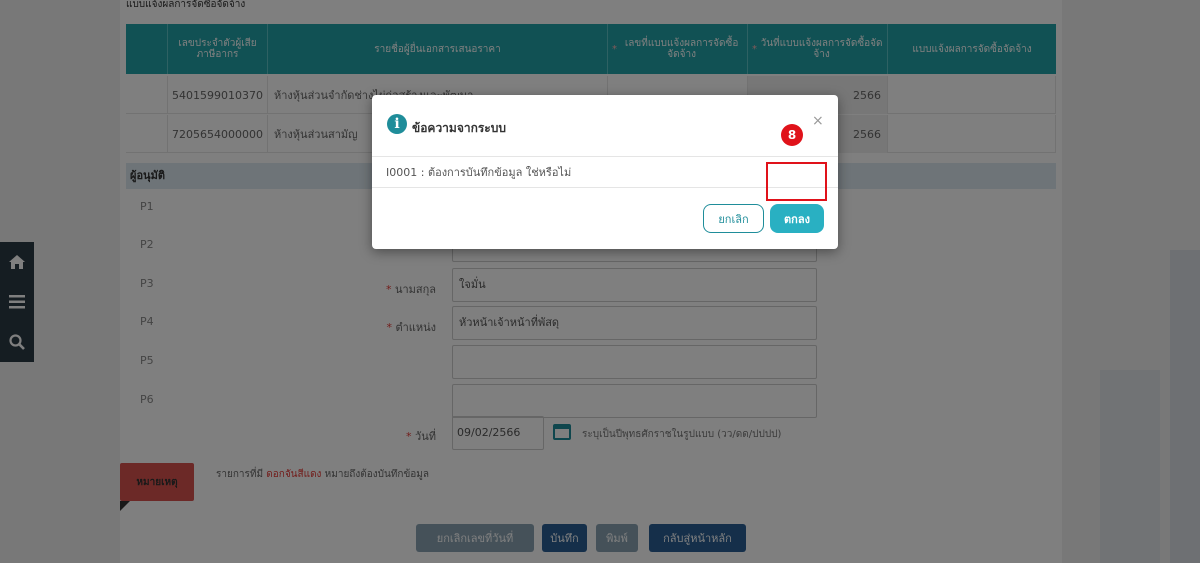 The width and height of the screenshot is (1200, 563). I want to click on info-icon: i, so click(397, 124).